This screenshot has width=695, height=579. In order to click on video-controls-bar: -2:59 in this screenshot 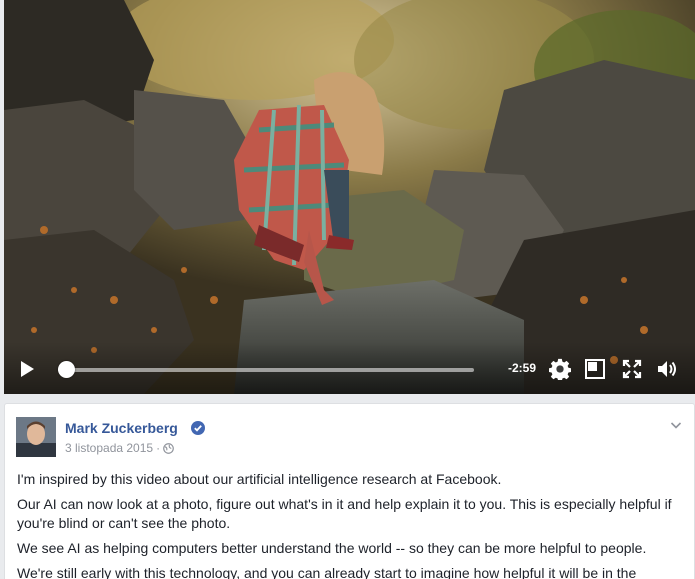, I will do `click(349, 368)`.